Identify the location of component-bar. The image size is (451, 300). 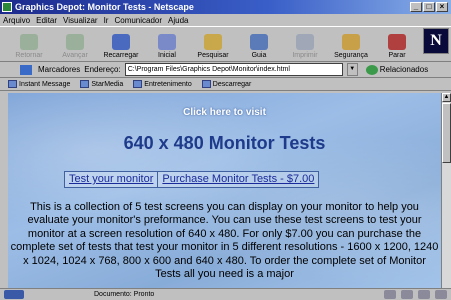
(415, 294).